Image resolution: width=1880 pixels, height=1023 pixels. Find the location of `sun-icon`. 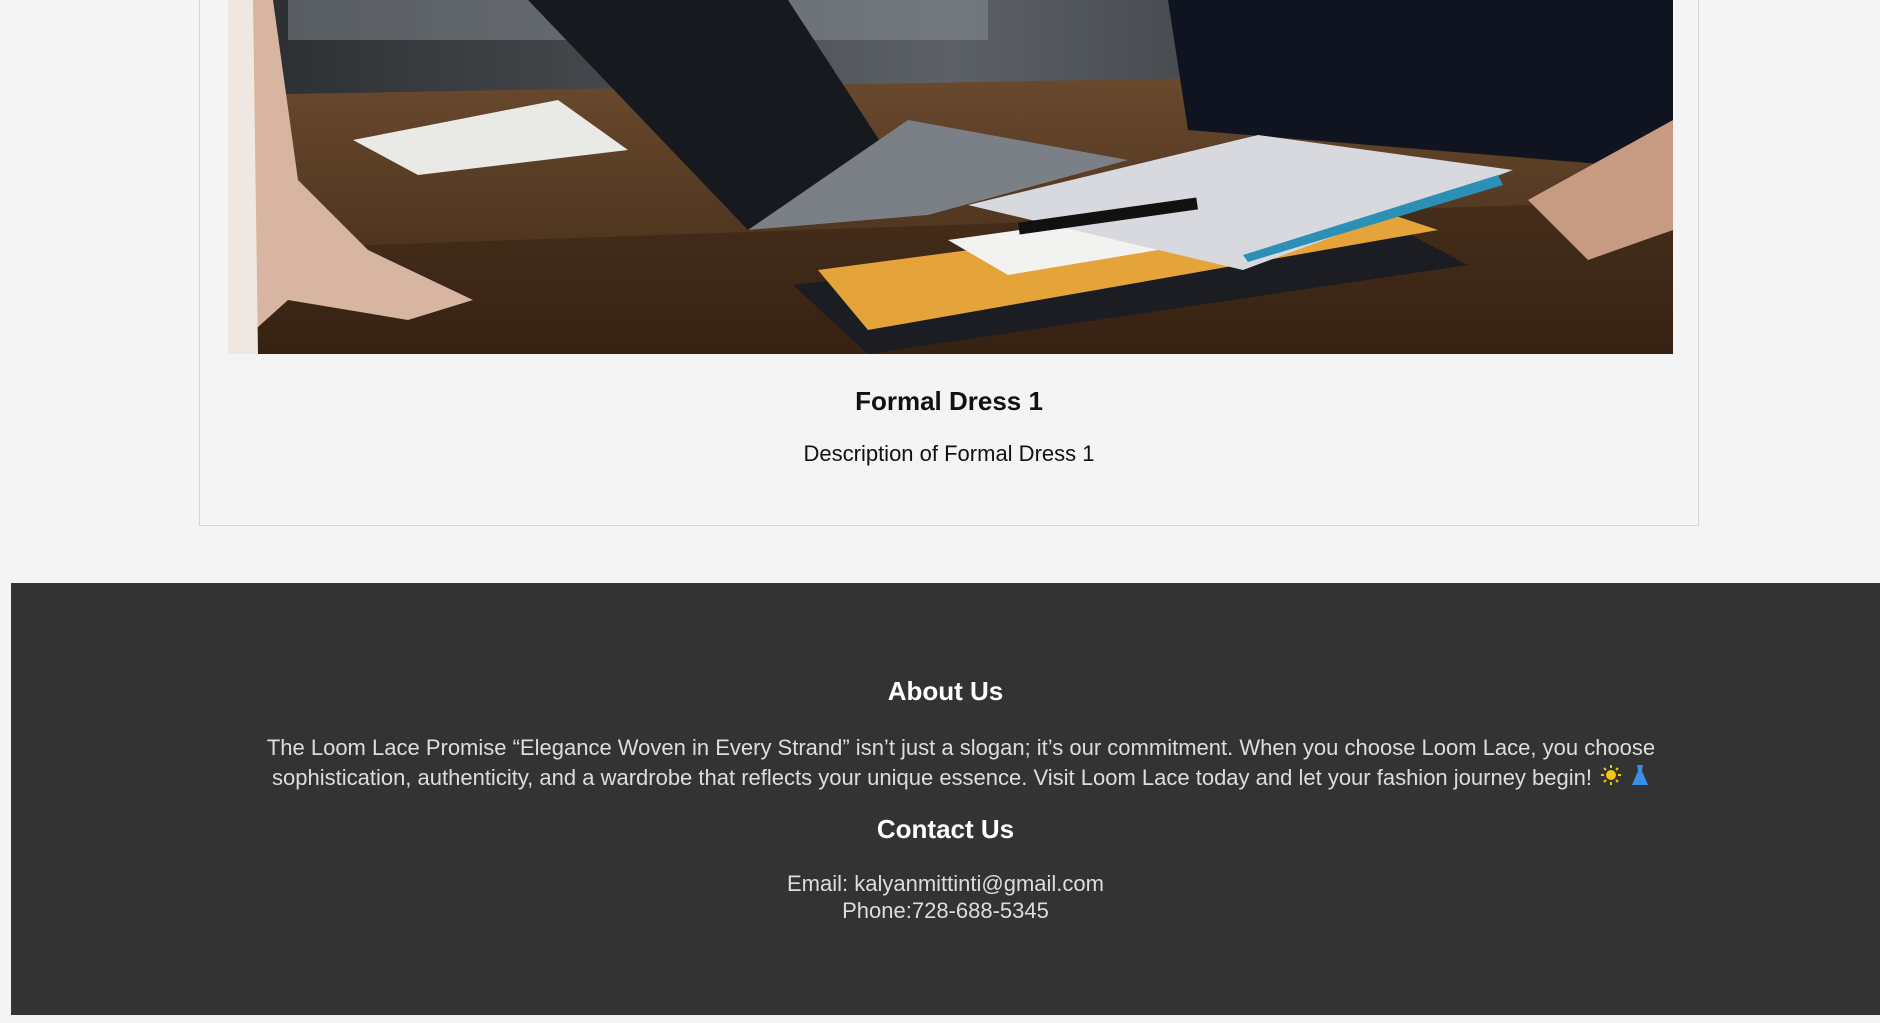

sun-icon is located at coordinates (1611, 779).